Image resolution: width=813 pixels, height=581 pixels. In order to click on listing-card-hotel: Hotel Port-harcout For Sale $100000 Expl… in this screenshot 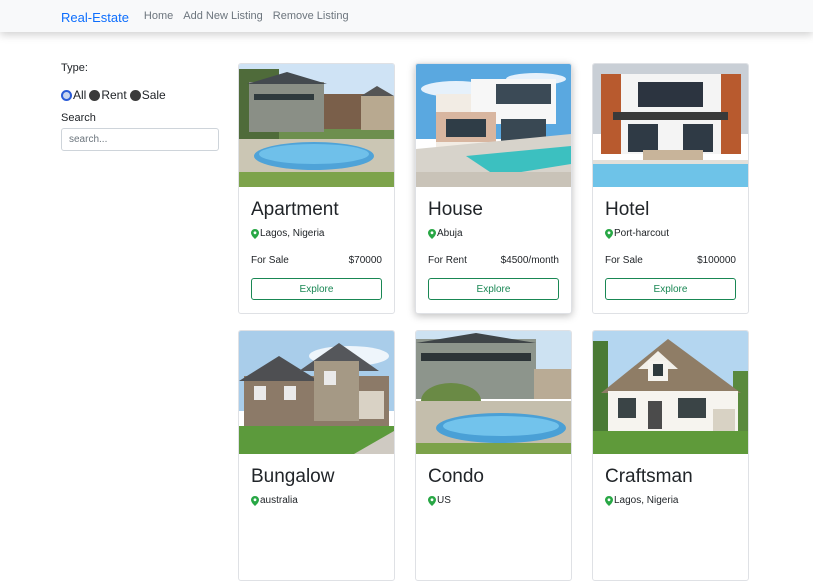, I will do `click(670, 188)`.